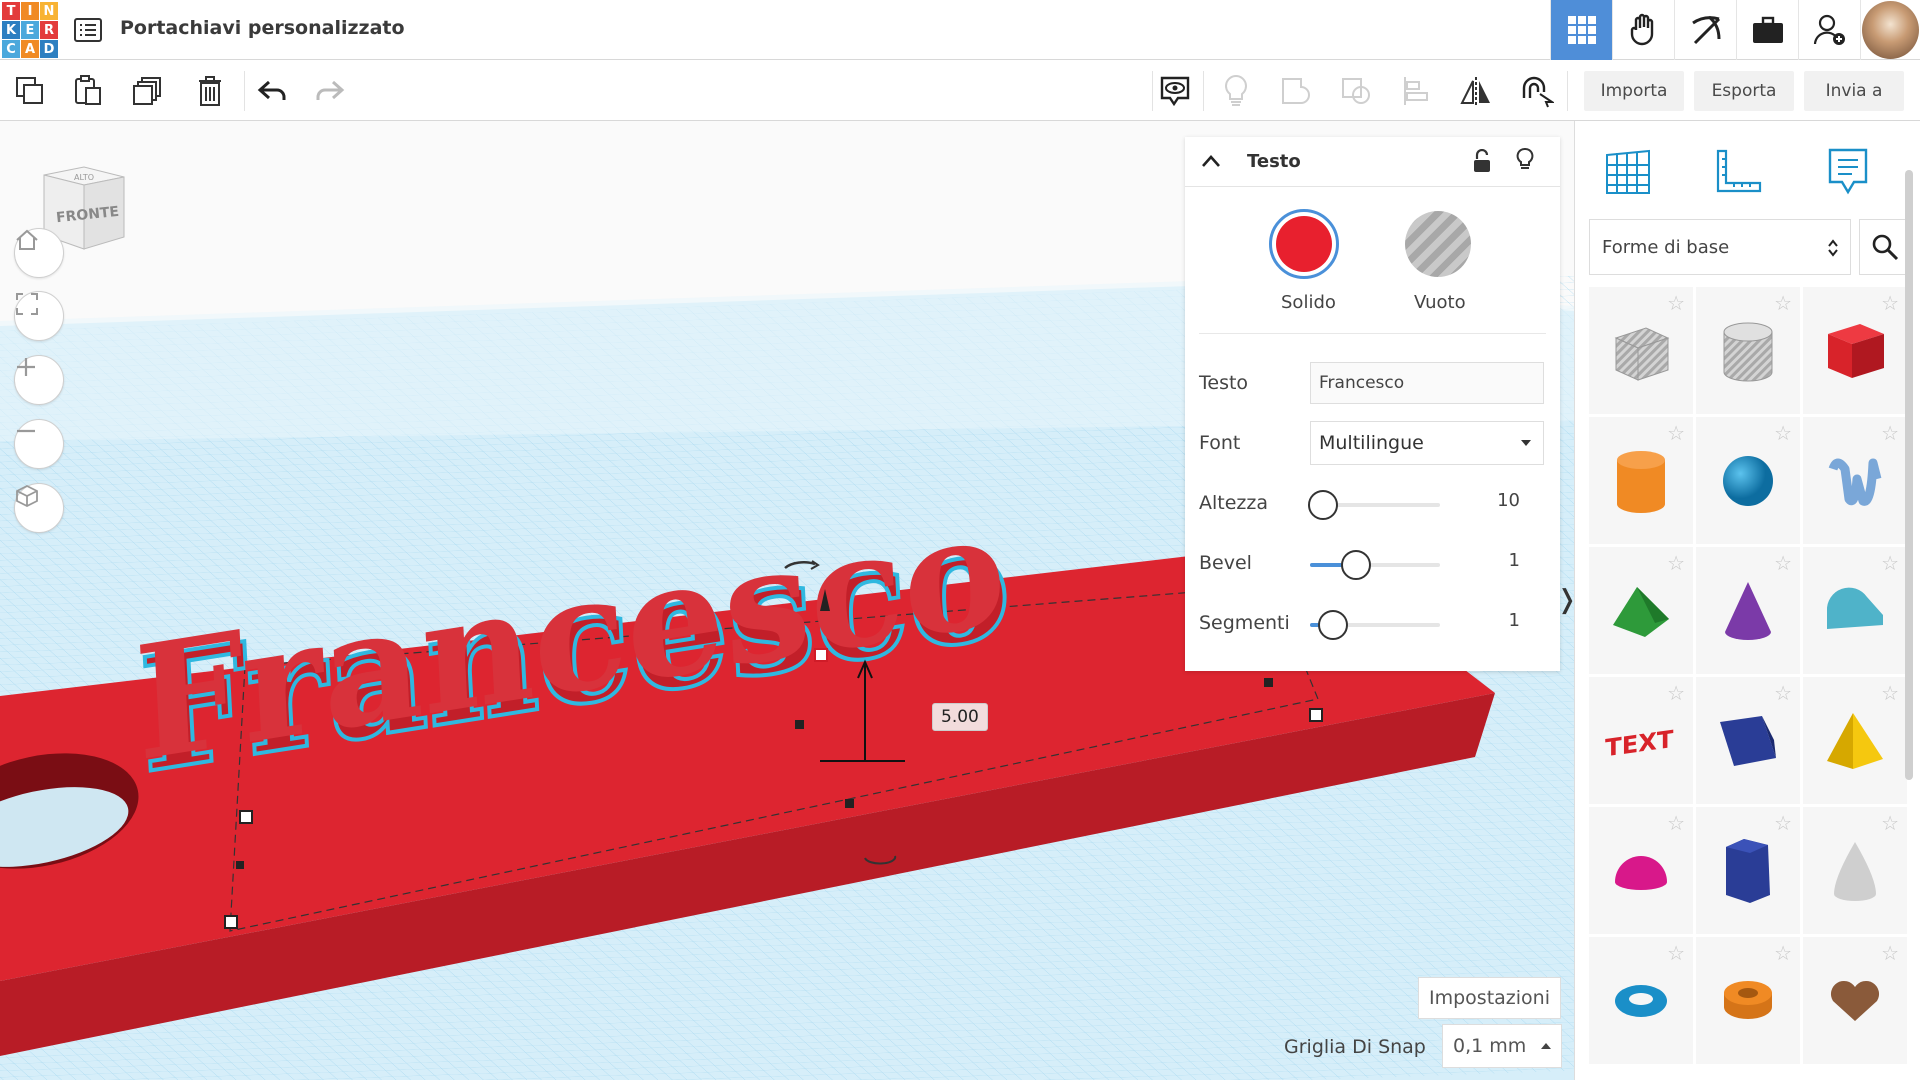 The height and width of the screenshot is (1080, 1920). What do you see at coordinates (1628, 172) in the screenshot?
I see `grid-icon` at bounding box center [1628, 172].